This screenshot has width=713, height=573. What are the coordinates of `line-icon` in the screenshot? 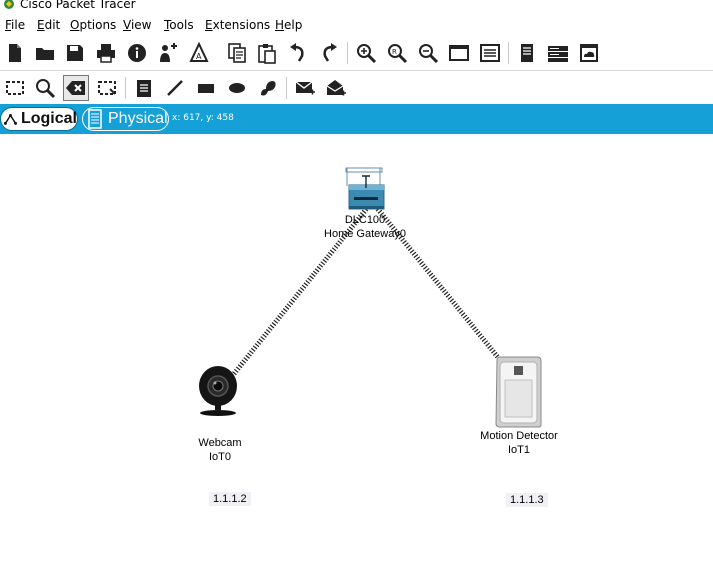 It's located at (175, 88).